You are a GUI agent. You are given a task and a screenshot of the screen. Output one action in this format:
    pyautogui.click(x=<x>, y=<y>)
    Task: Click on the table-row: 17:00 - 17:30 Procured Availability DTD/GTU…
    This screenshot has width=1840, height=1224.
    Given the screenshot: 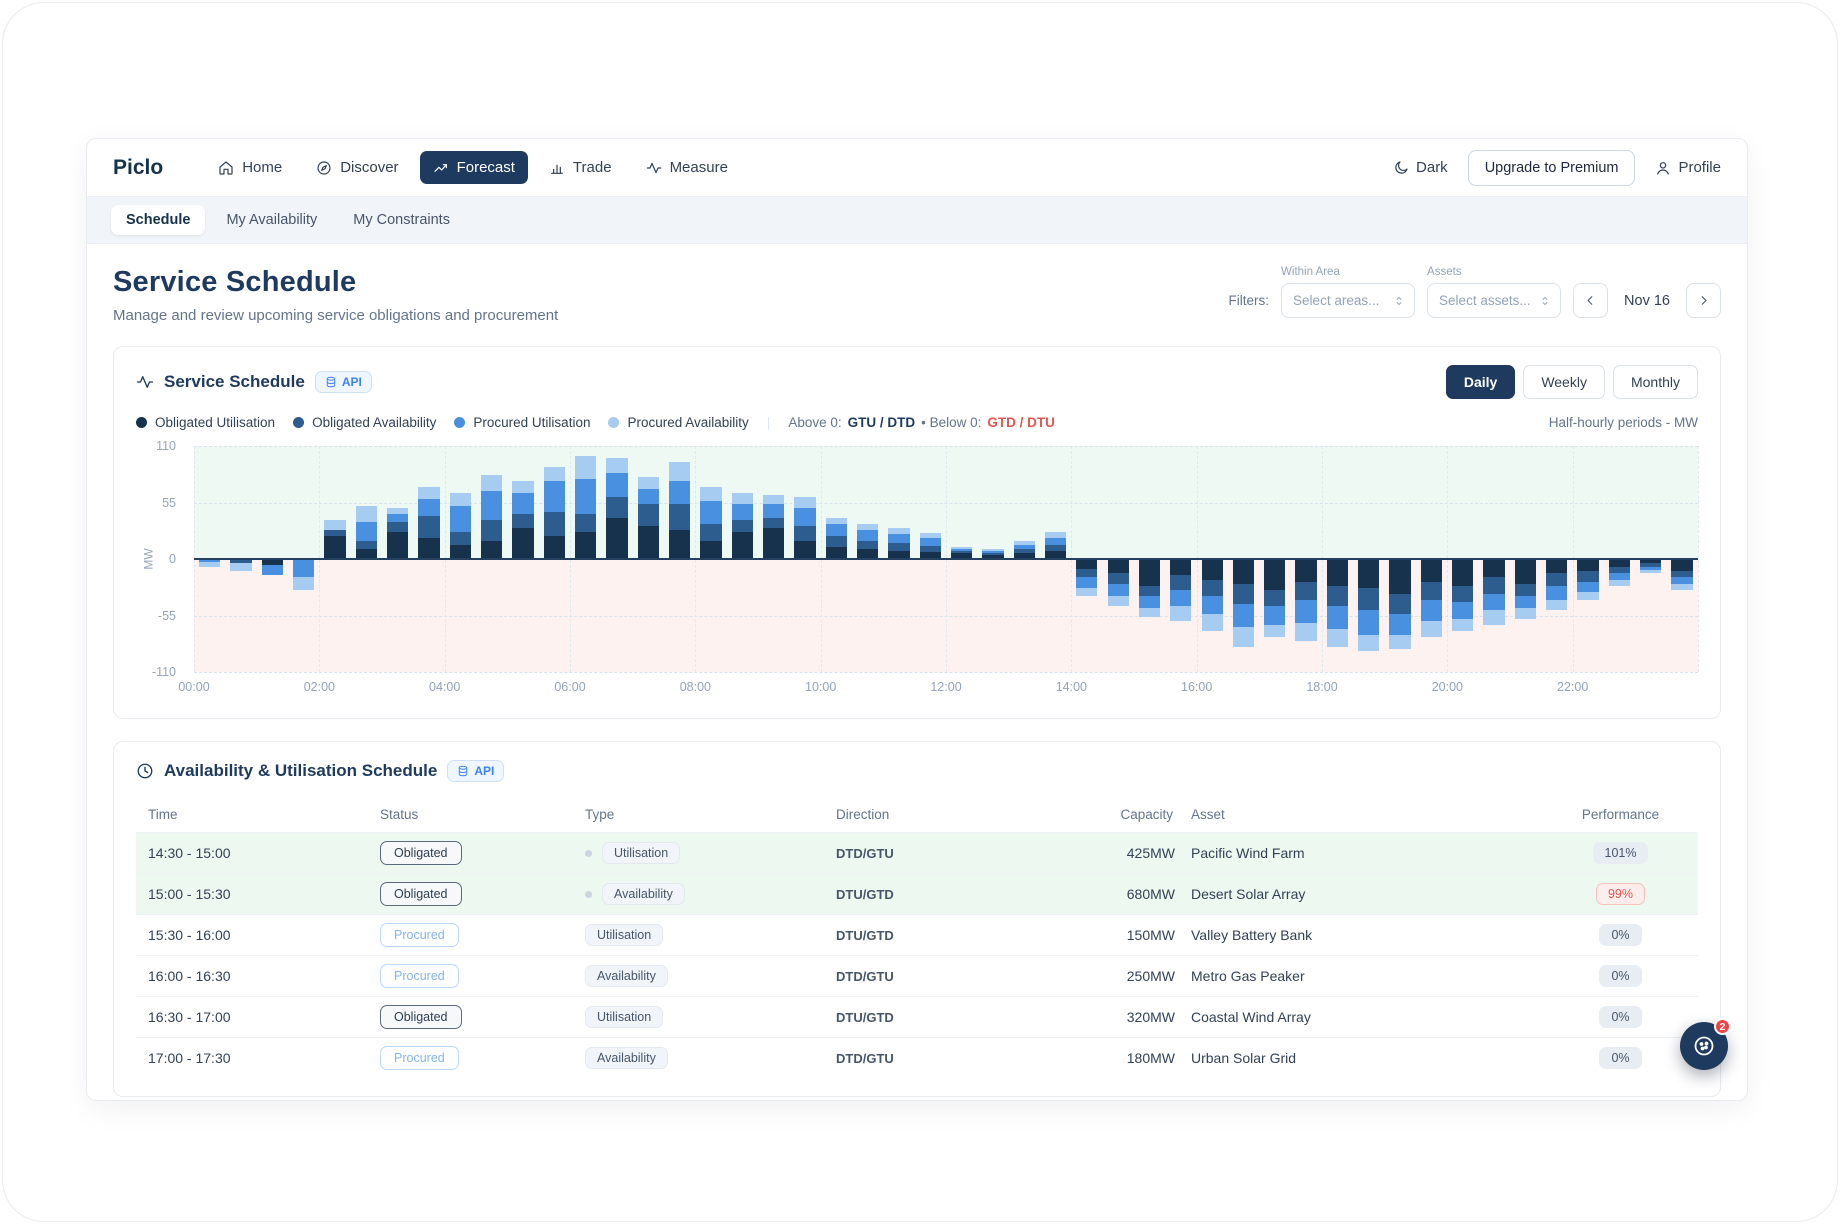 What is the action you would take?
    pyautogui.click(x=917, y=1057)
    